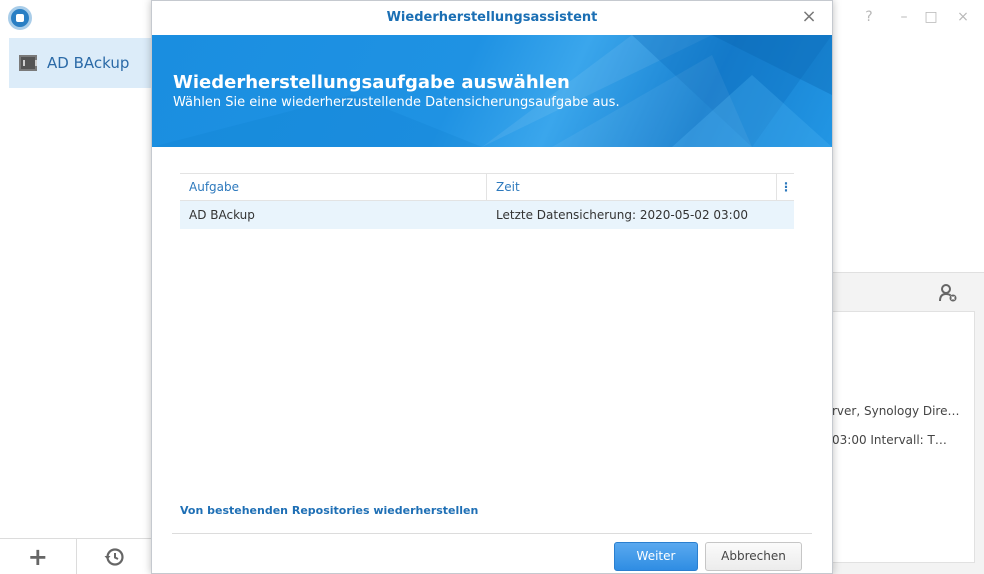 The height and width of the screenshot is (574, 984). What do you see at coordinates (904, 17) in the screenshot?
I see `minimize-icon: –` at bounding box center [904, 17].